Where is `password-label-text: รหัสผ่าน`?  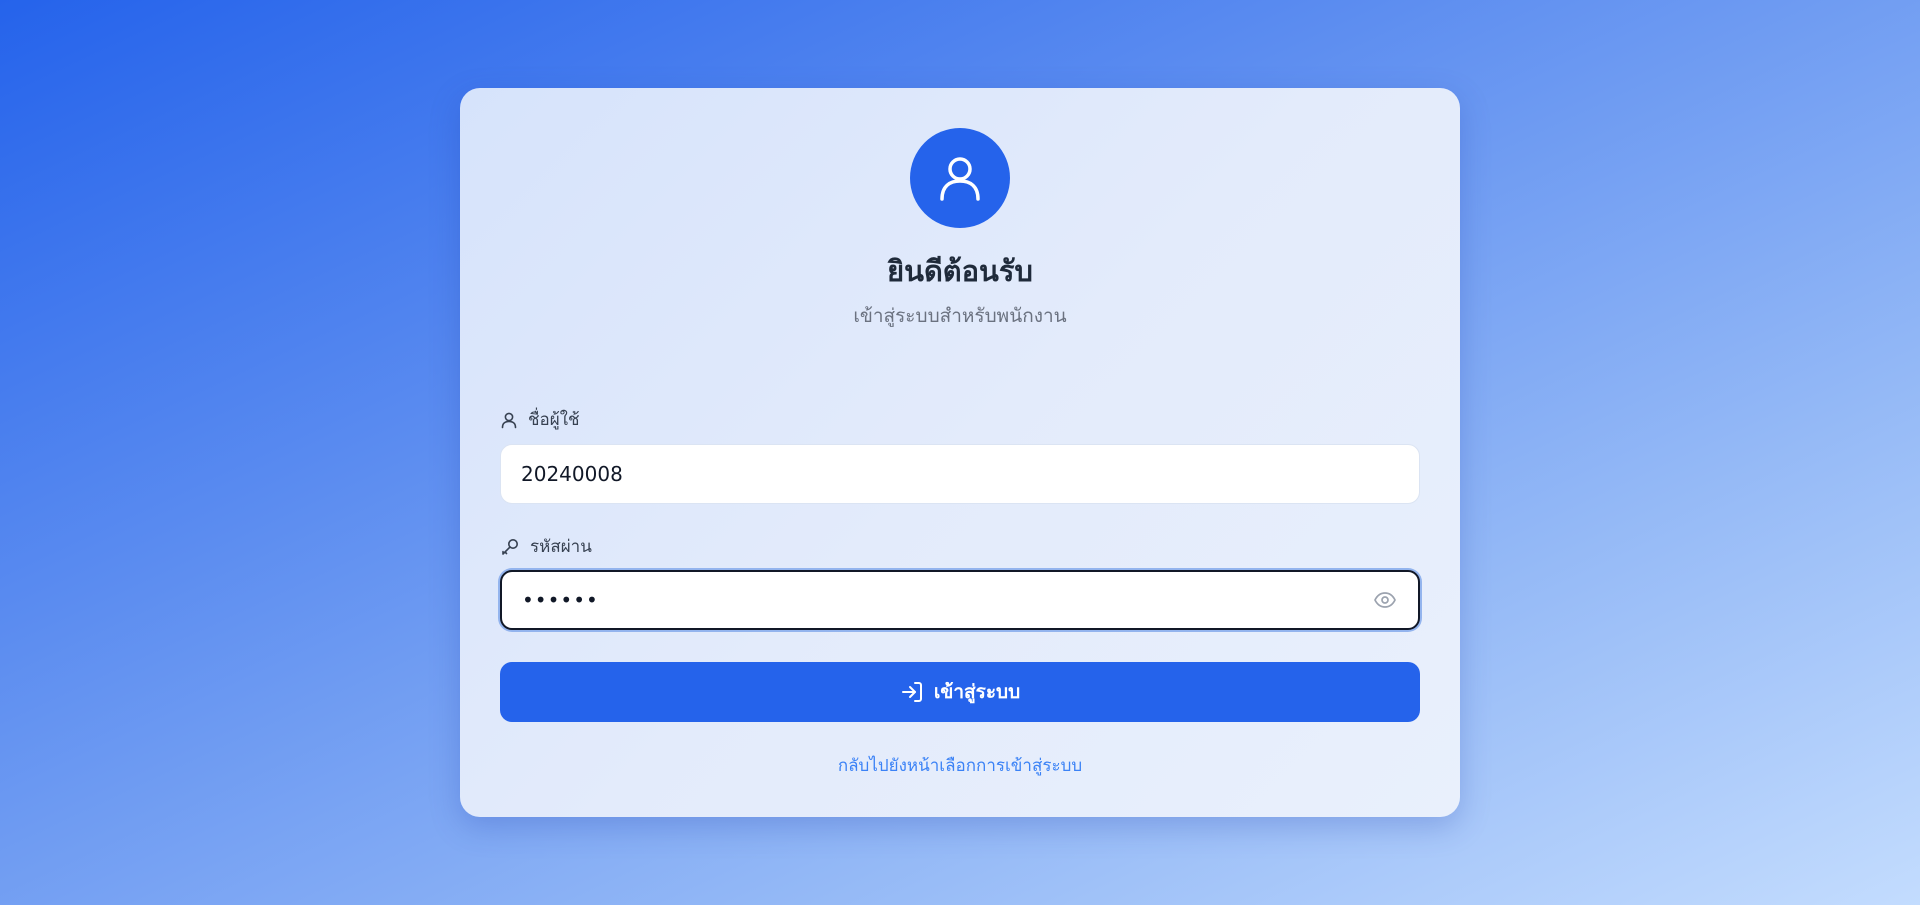
password-label-text: รหัสผ่าน is located at coordinates (561, 547).